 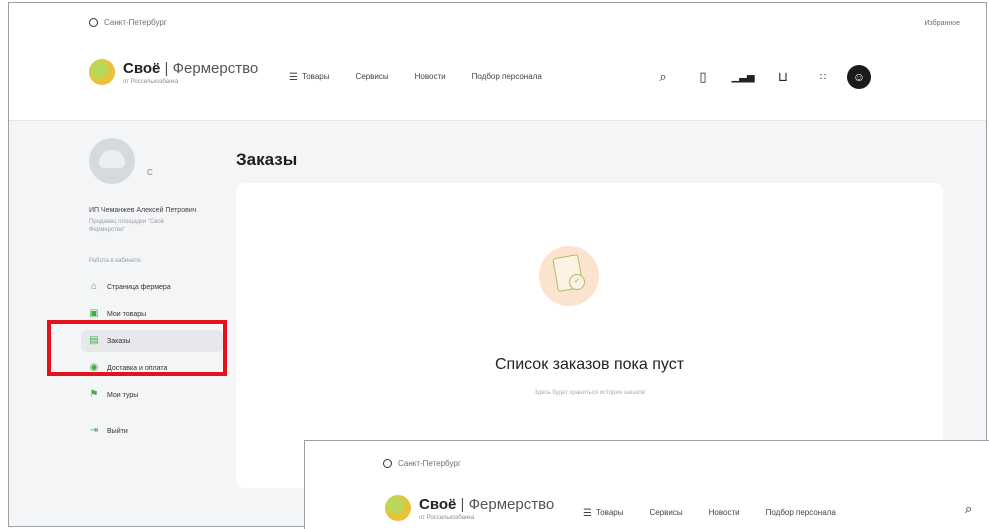 What do you see at coordinates (139, 287) in the screenshot?
I see `sidebar-item-label: Страница фермера` at bounding box center [139, 287].